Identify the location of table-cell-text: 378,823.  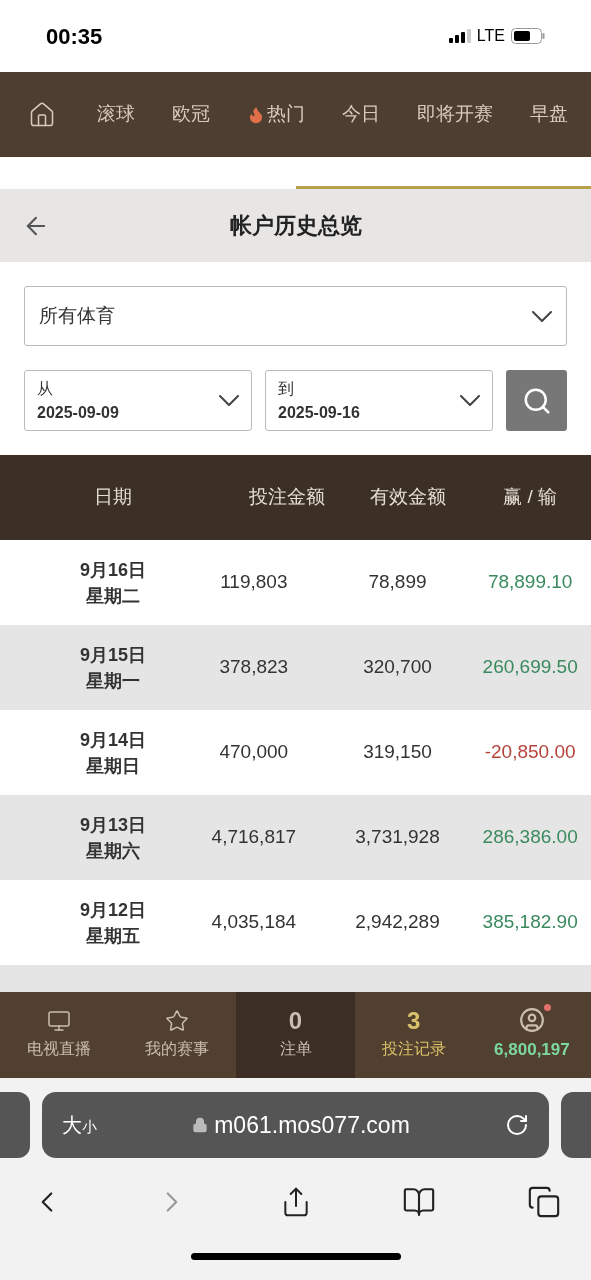
(254, 667).